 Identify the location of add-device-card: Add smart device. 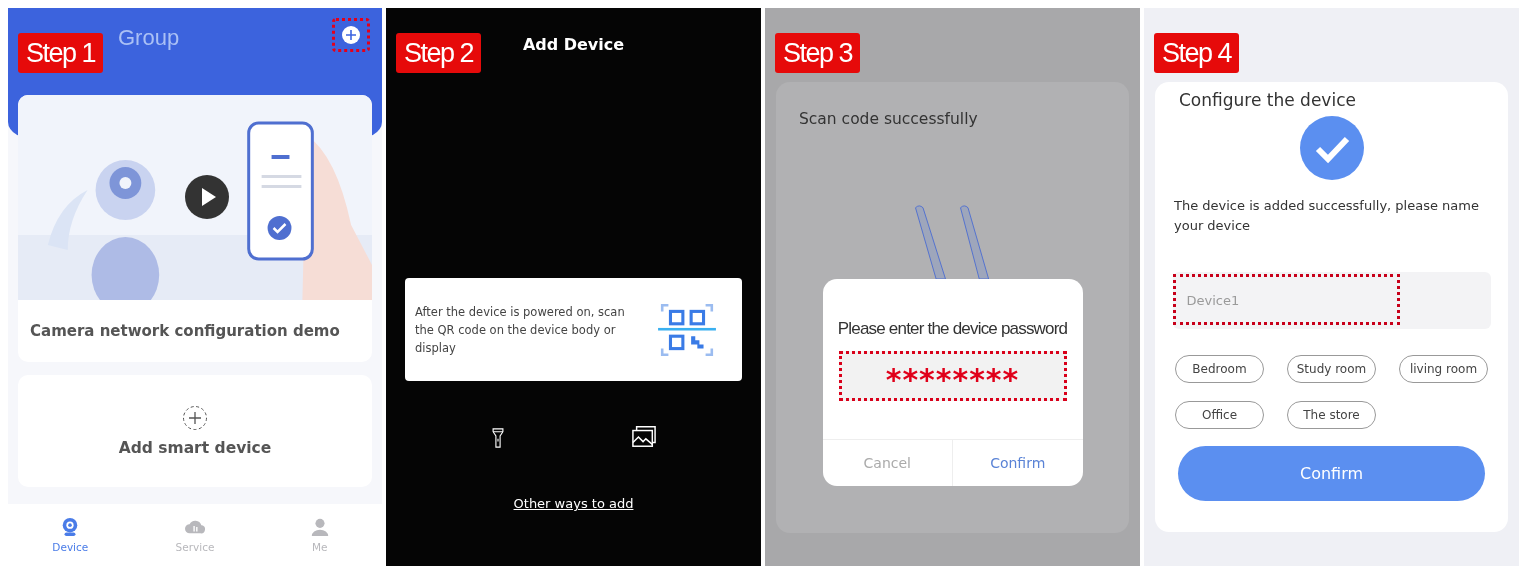
(195, 431).